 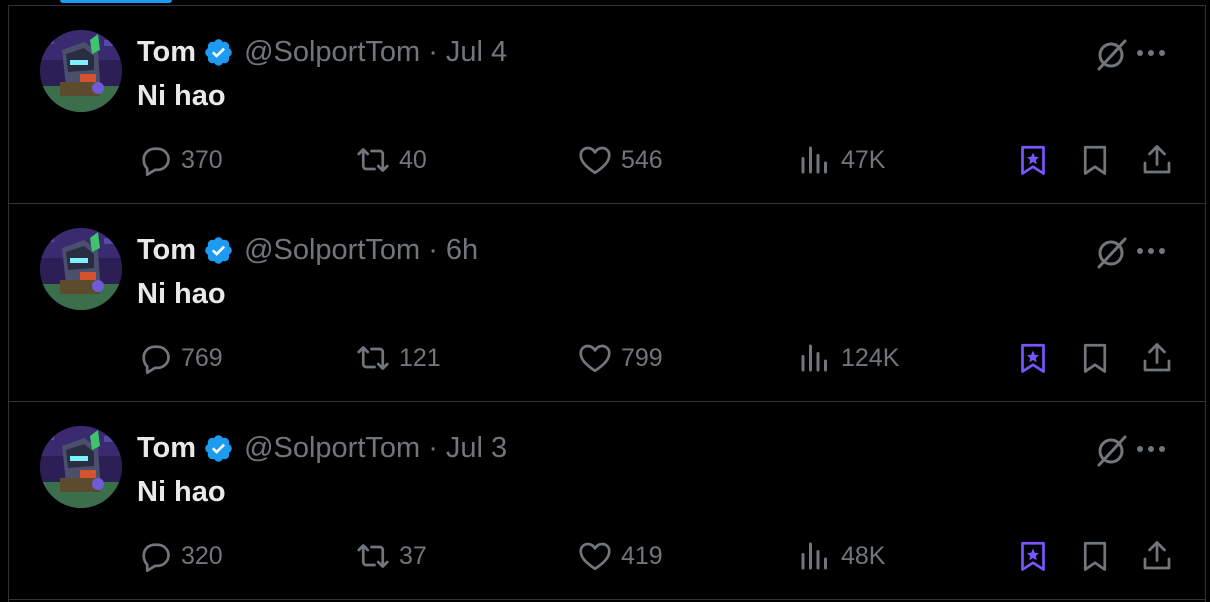 What do you see at coordinates (870, 357) in the screenshot?
I see `view-count: 124K` at bounding box center [870, 357].